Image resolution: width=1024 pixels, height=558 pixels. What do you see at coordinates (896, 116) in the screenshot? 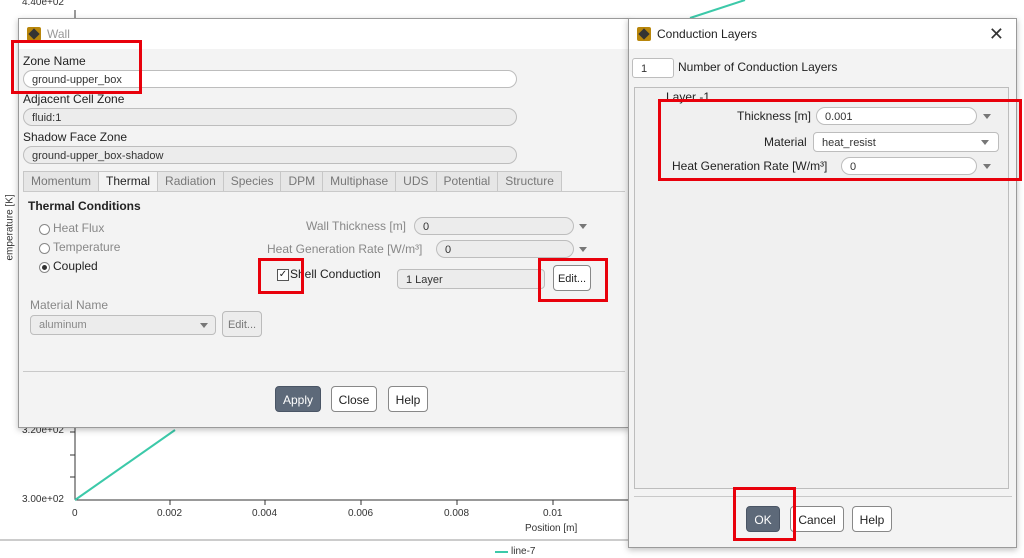
I see `thickness-input: 0.001` at bounding box center [896, 116].